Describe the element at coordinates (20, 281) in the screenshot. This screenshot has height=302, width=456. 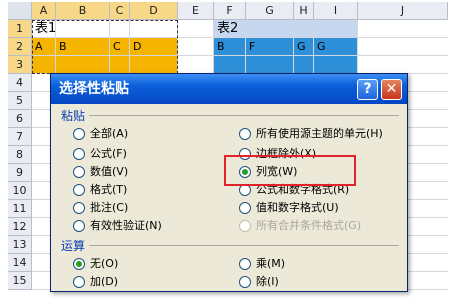
I see `row-header-15: 15` at that location.